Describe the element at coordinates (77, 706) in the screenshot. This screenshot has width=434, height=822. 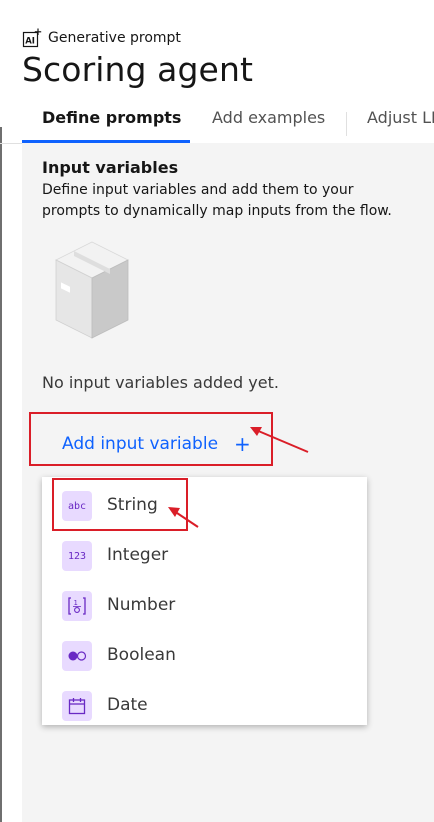
I see `calendar-icon` at that location.